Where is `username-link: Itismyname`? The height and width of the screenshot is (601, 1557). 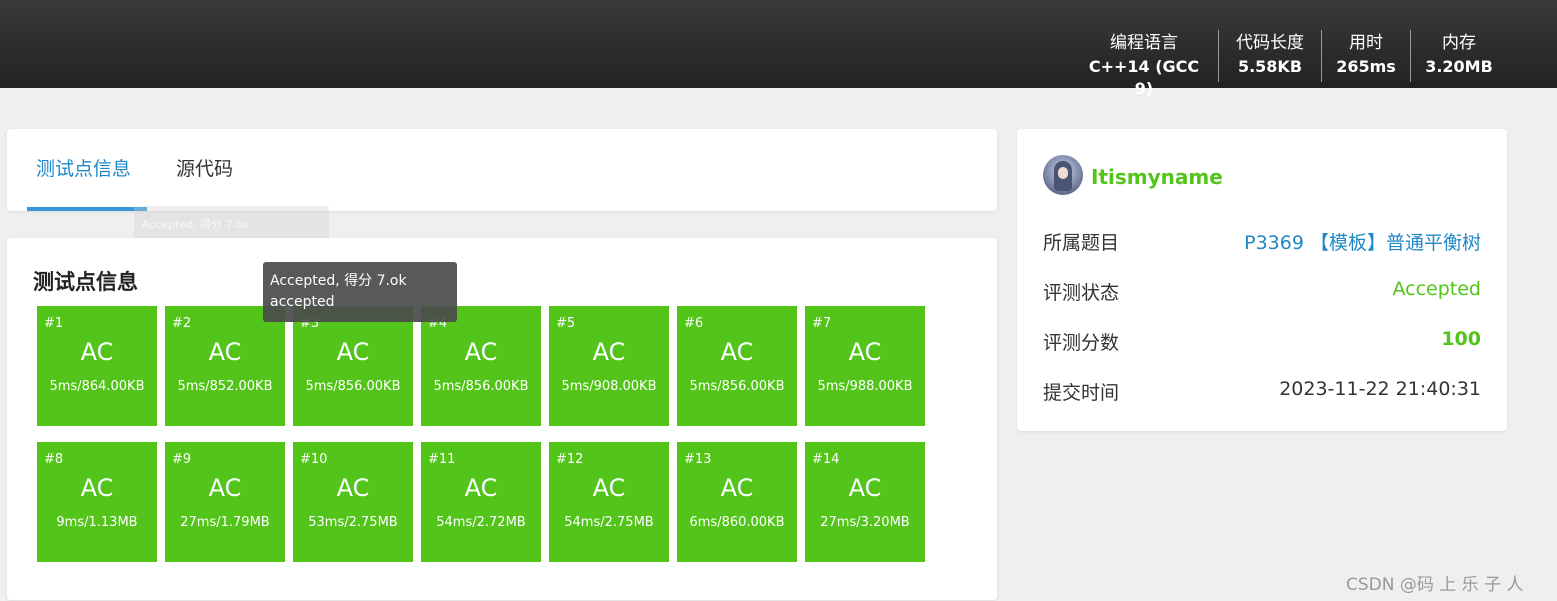
username-link: Itismyname is located at coordinates (1157, 177).